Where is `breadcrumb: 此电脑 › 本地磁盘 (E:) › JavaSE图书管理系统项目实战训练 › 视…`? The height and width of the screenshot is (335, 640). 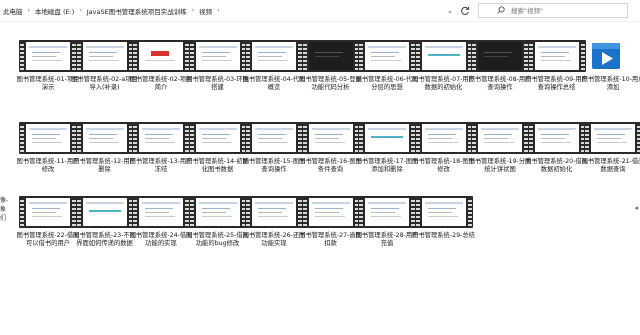 breadcrumb: 此电脑 › 本地磁盘 (E:) › JavaSE图书管理系统项目实战训练 › 视… is located at coordinates (222, 11).